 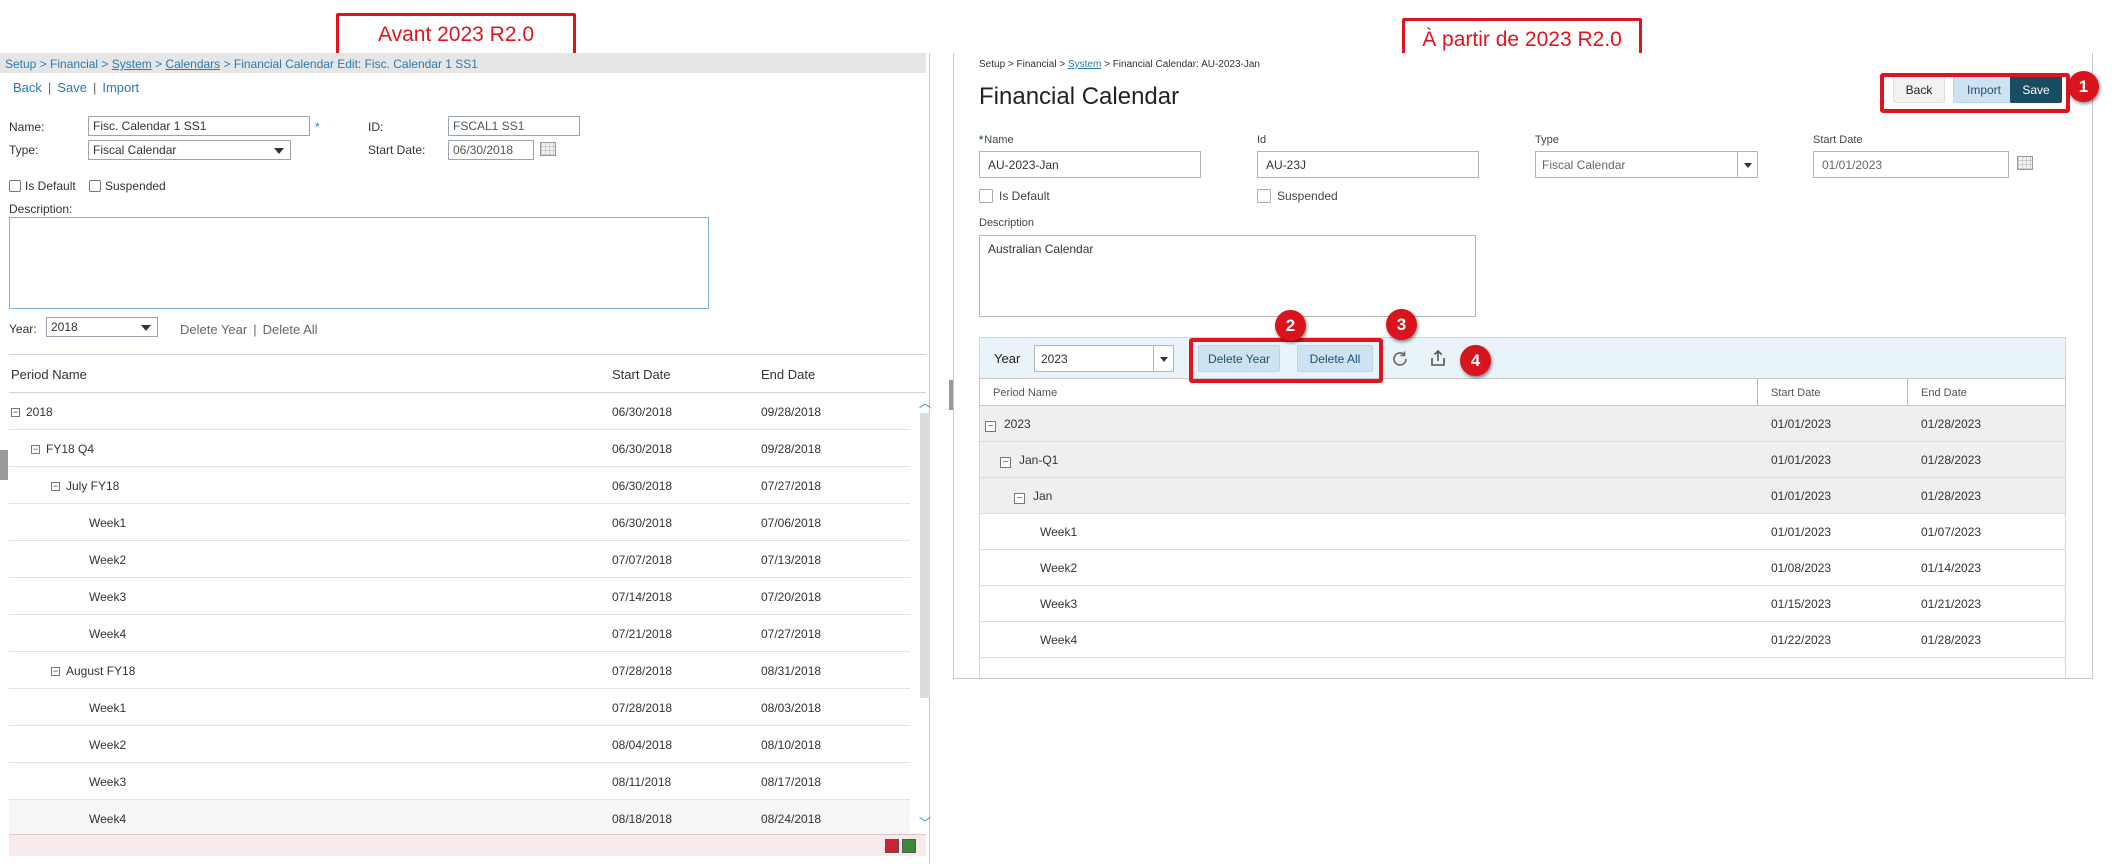 What do you see at coordinates (791, 708) in the screenshot?
I see `cell-end-date: 08/03/2018` at bounding box center [791, 708].